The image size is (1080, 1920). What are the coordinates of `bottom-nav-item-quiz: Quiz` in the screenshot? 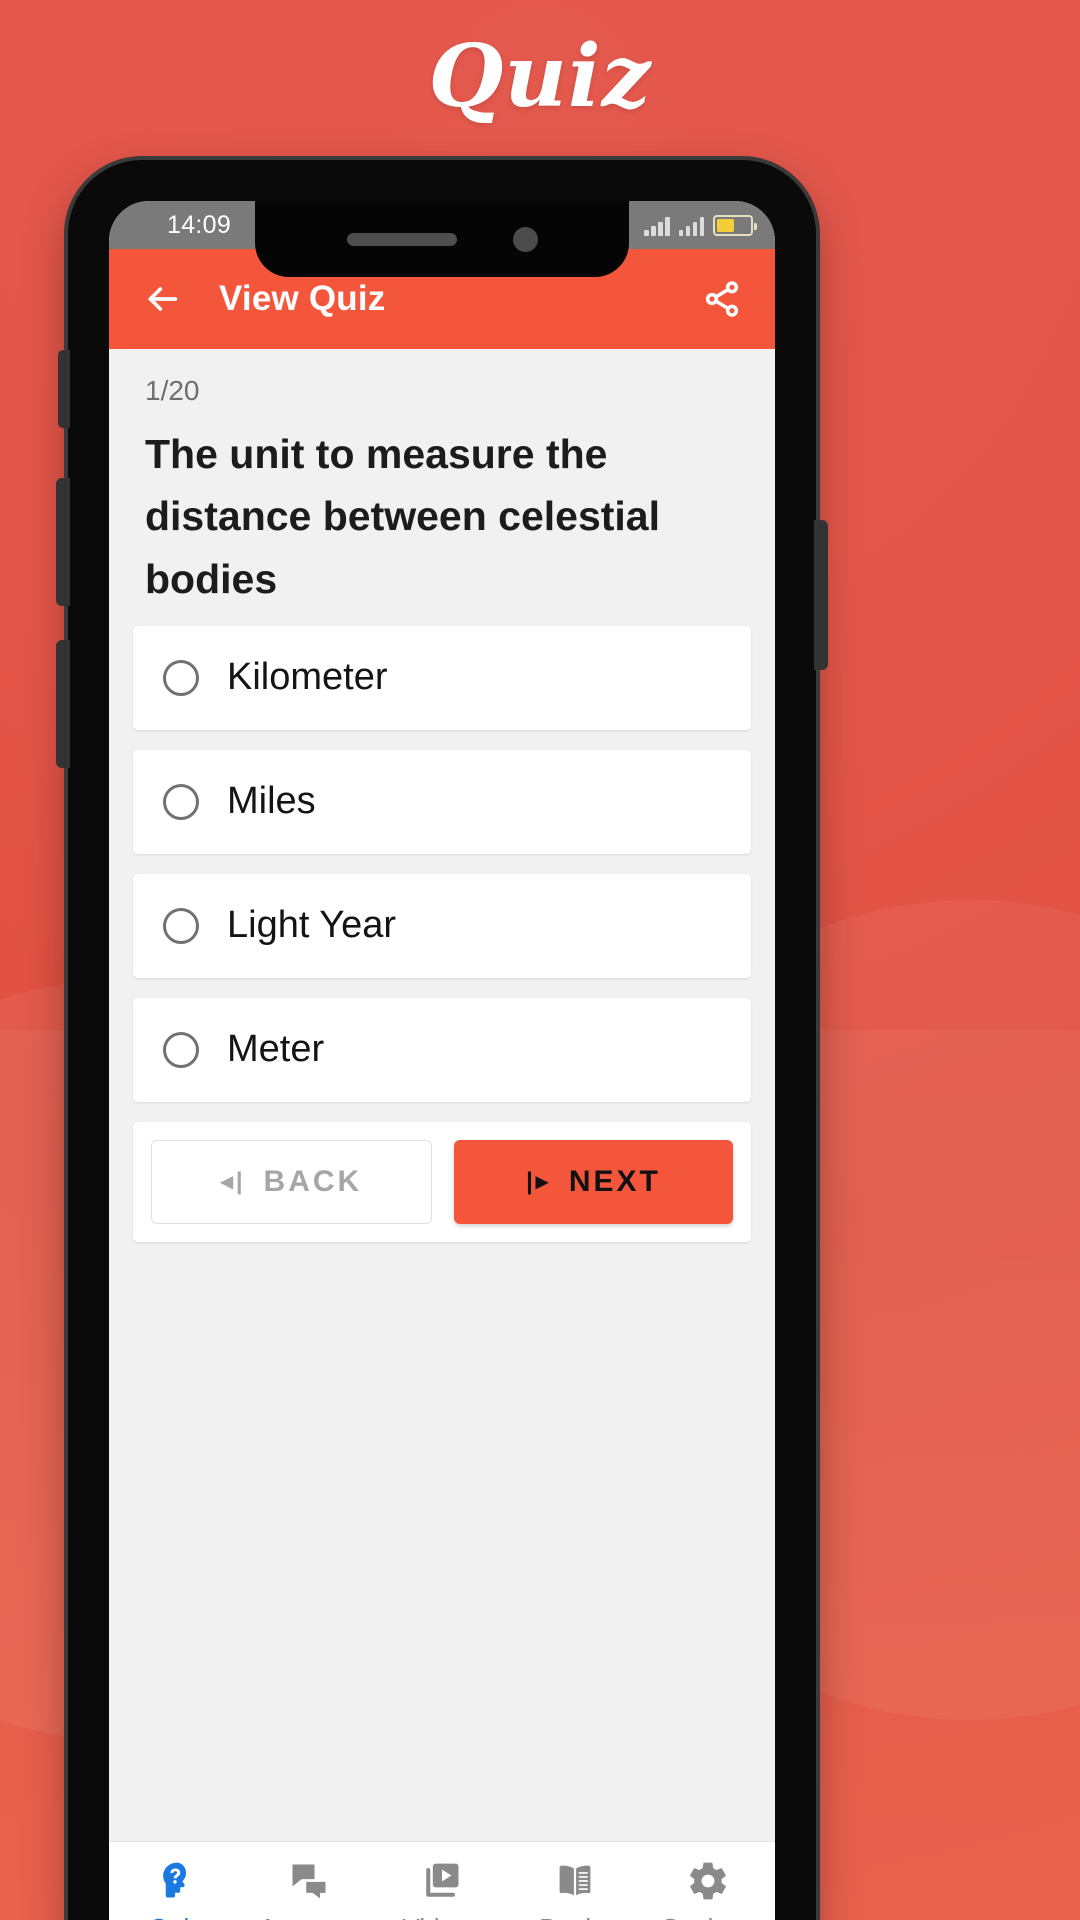 It's located at (175, 1889).